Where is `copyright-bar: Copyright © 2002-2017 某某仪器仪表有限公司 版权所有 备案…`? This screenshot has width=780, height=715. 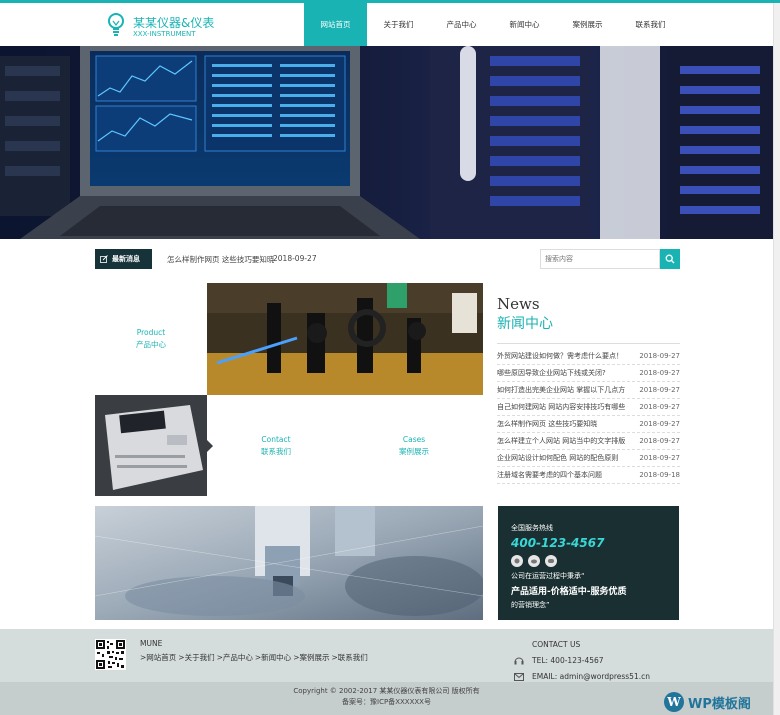 copyright-bar: Copyright © 2002-2017 某某仪器仪表有限公司 版权所有 备案… is located at coordinates (386, 698).